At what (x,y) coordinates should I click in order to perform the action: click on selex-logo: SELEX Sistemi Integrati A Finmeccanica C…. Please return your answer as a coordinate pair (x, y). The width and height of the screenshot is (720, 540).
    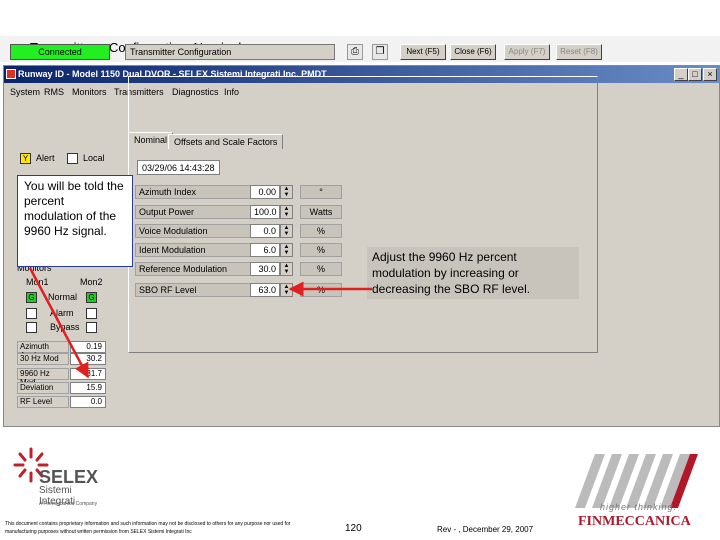
    Looking at the image, I should click on (56, 480).